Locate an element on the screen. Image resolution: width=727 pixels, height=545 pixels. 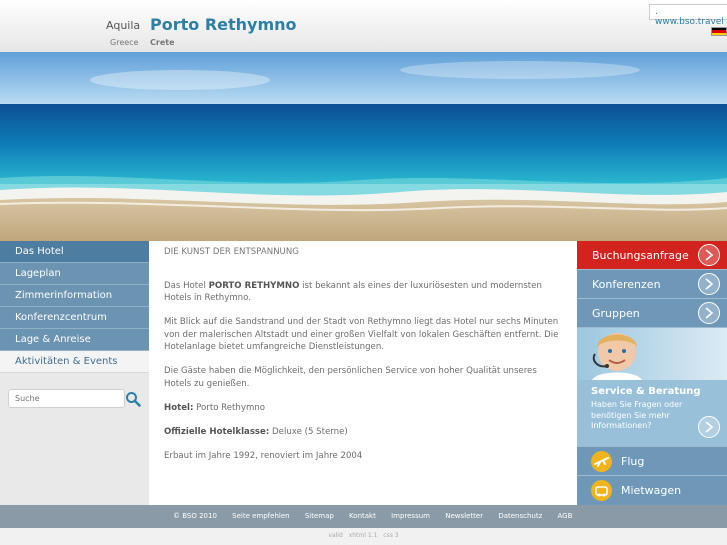
hotel-class-label: Offizielle Hotelklasse: is located at coordinates (217, 431).